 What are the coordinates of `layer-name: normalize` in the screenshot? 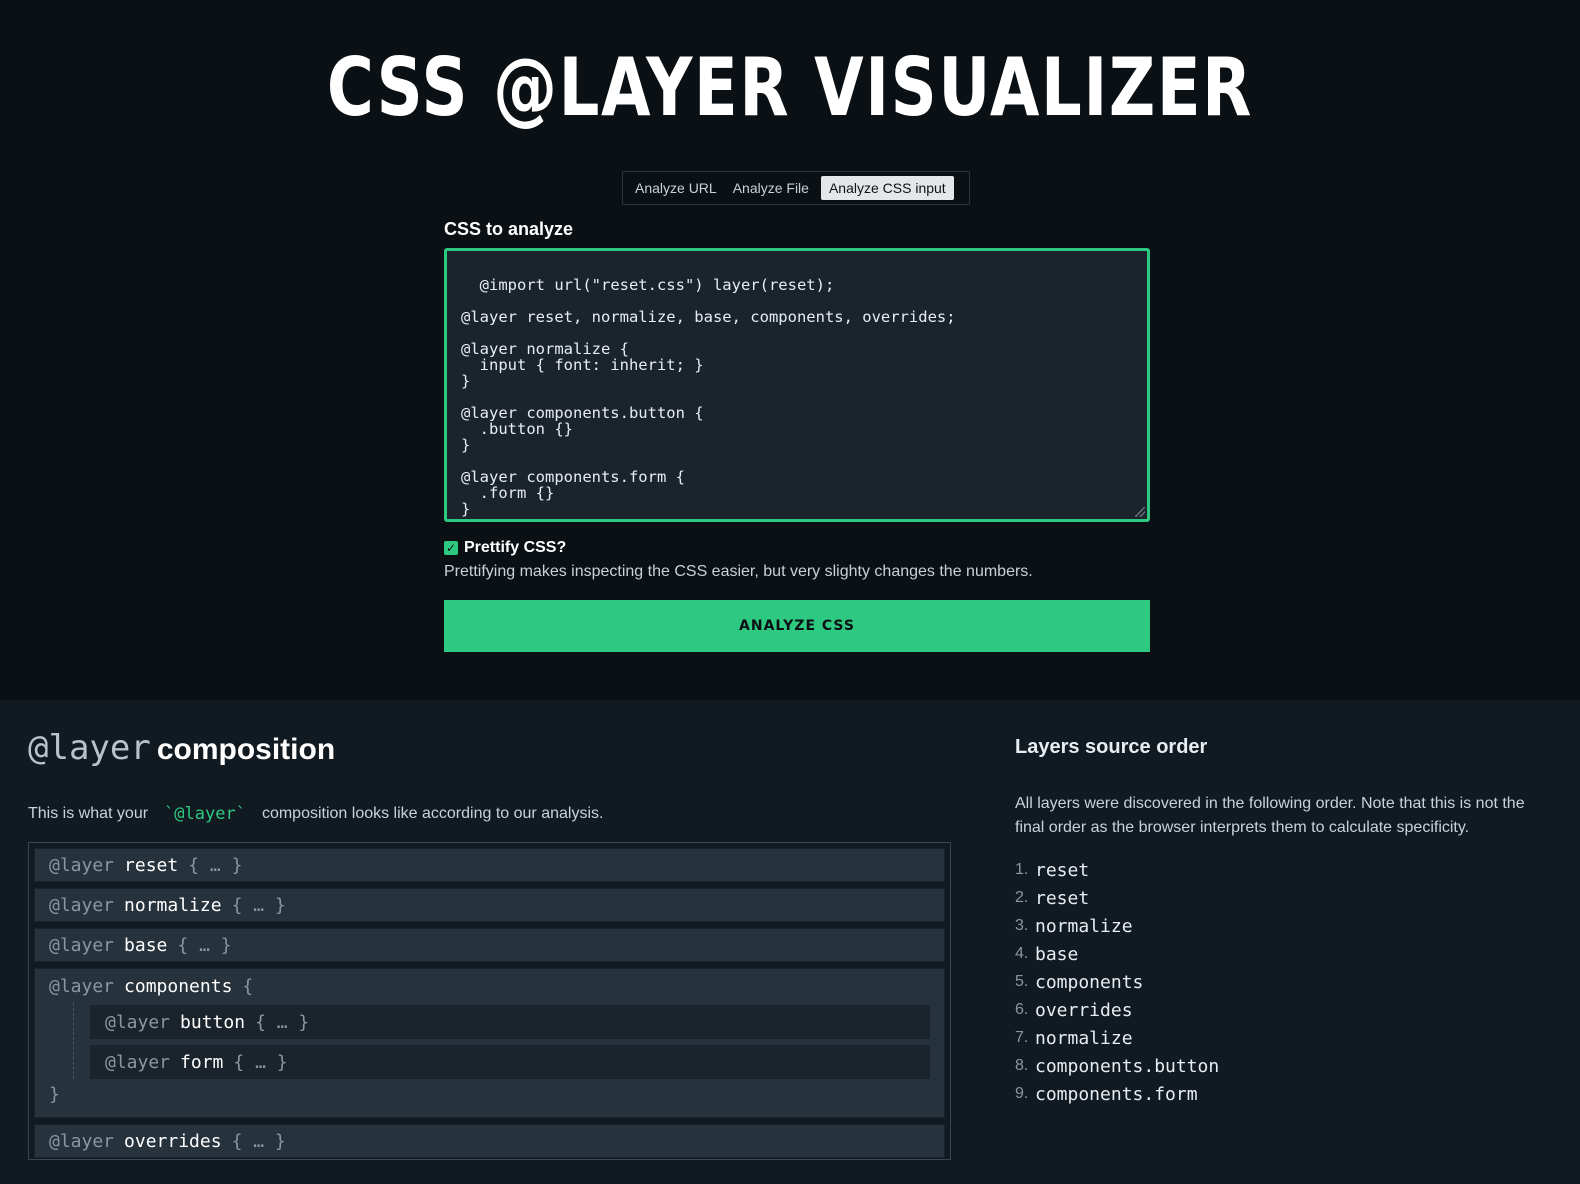 It's located at (173, 905).